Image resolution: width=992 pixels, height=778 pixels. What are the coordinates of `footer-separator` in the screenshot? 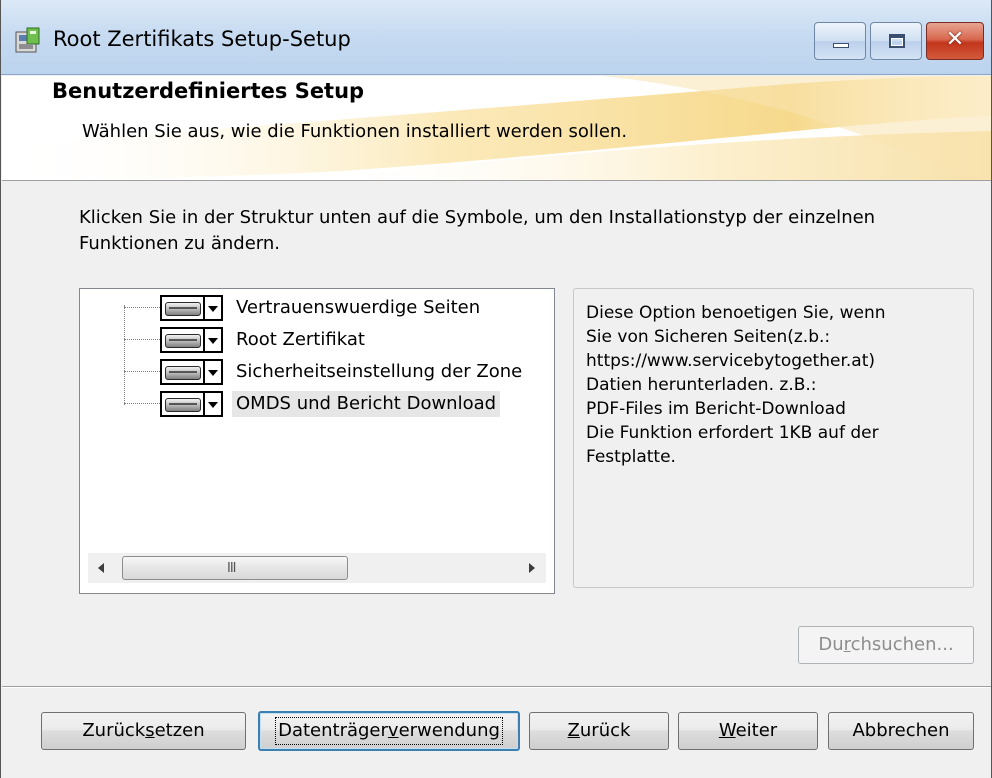 It's located at (496, 686).